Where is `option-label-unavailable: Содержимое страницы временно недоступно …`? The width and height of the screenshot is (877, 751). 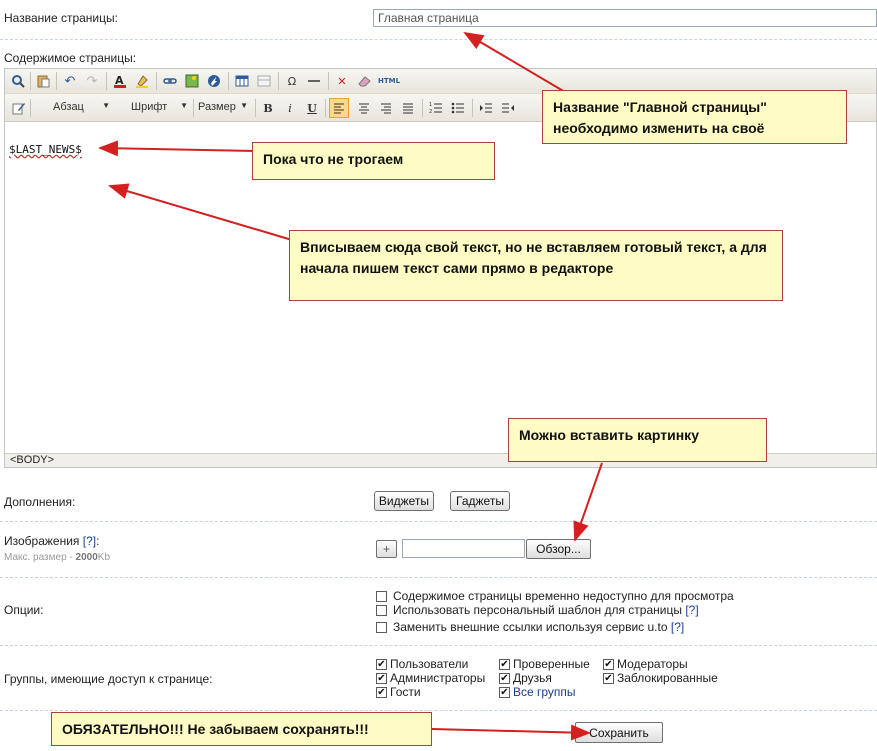 option-label-unavailable: Содержимое страницы временно недоступно … is located at coordinates (563, 596).